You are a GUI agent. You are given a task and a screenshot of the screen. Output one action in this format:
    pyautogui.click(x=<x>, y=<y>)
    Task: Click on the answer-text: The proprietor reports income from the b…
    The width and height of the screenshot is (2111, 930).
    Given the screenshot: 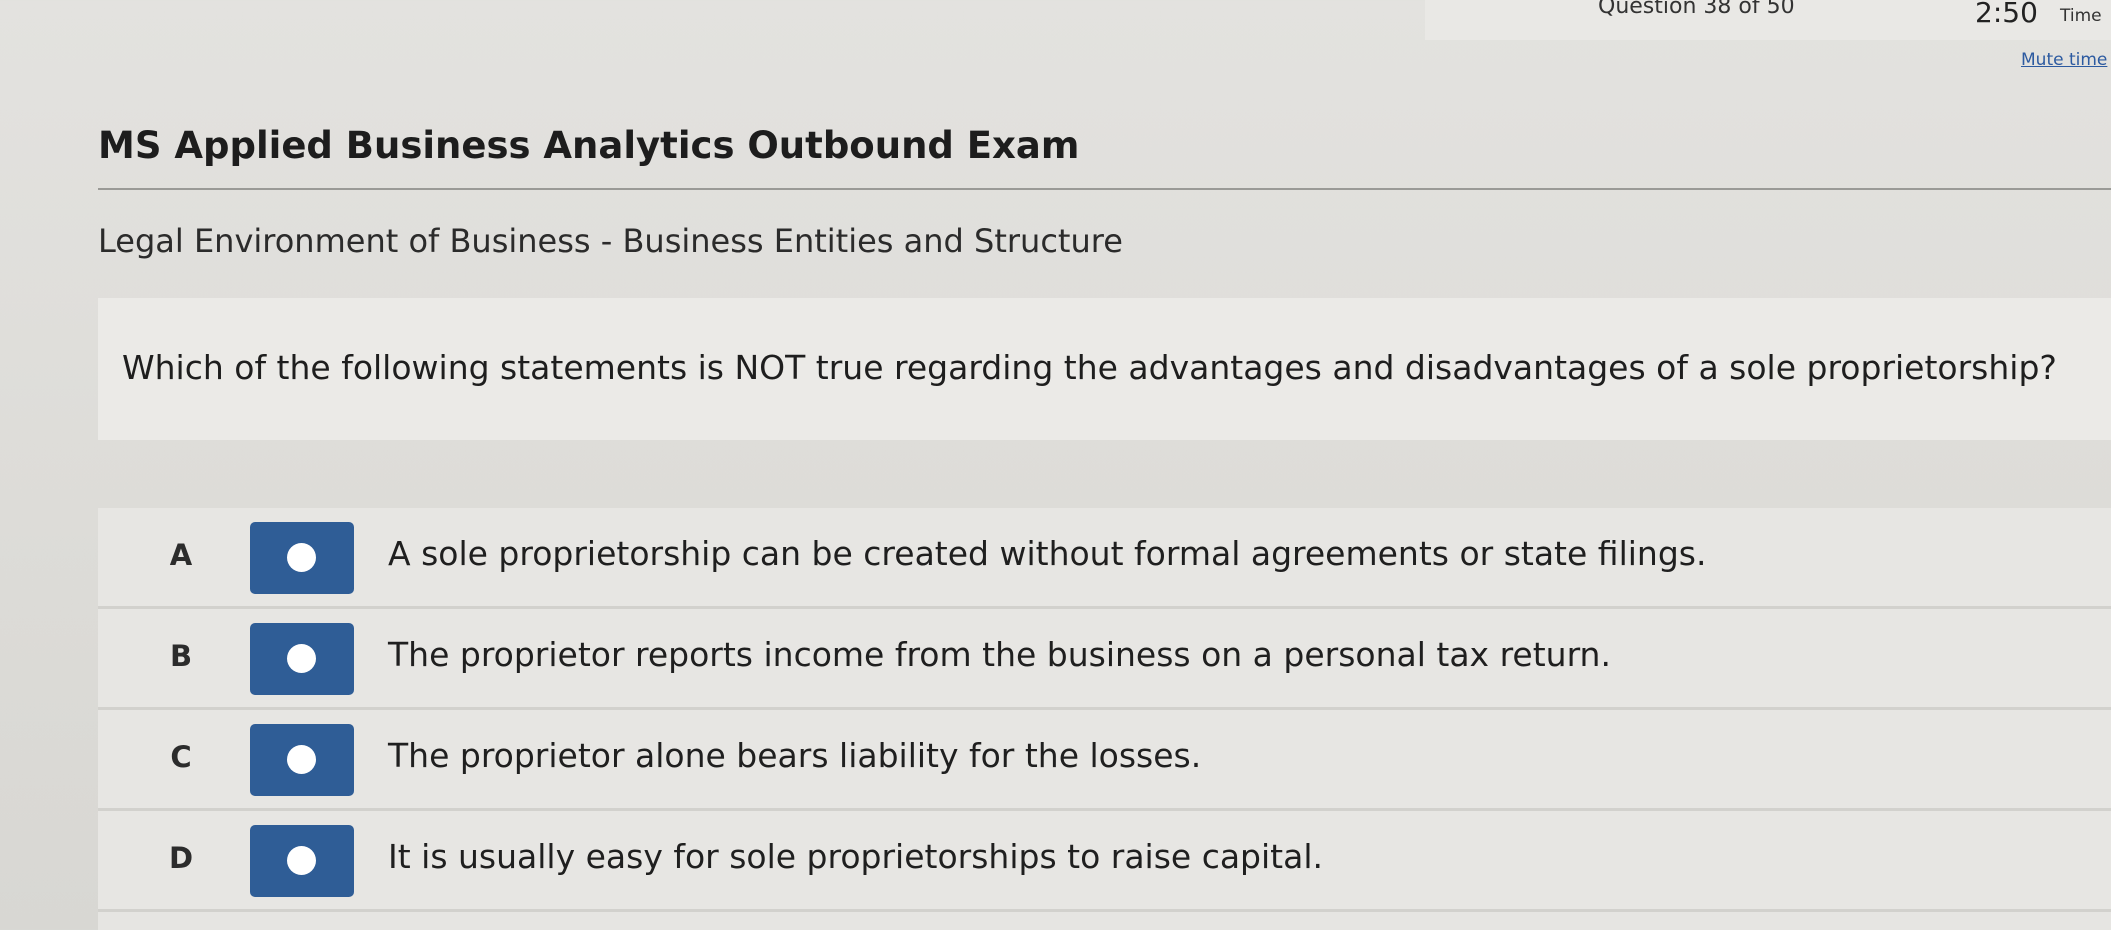 What is the action you would take?
    pyautogui.click(x=999, y=654)
    